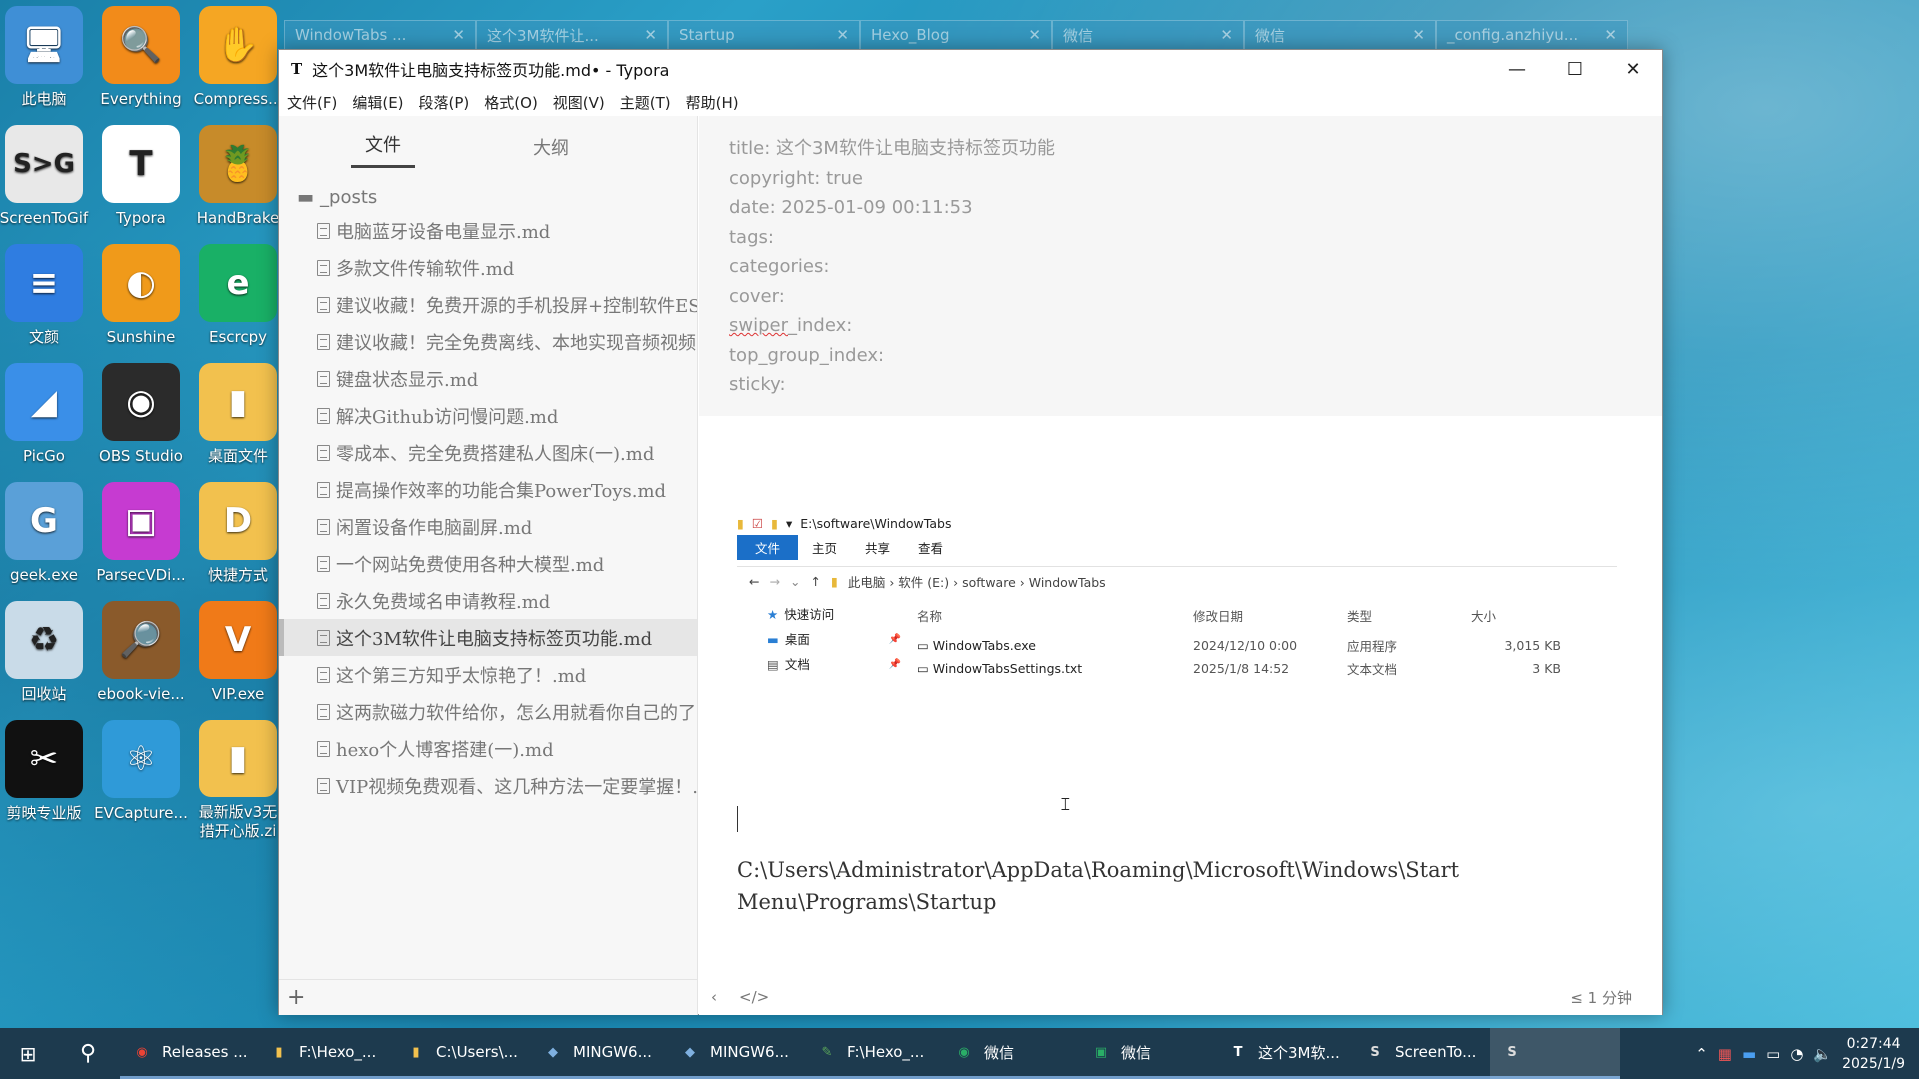 The height and width of the screenshot is (1079, 1919). What do you see at coordinates (924, 582) in the screenshot?
I see `breadcrumb-item: 软件 (E:)` at bounding box center [924, 582].